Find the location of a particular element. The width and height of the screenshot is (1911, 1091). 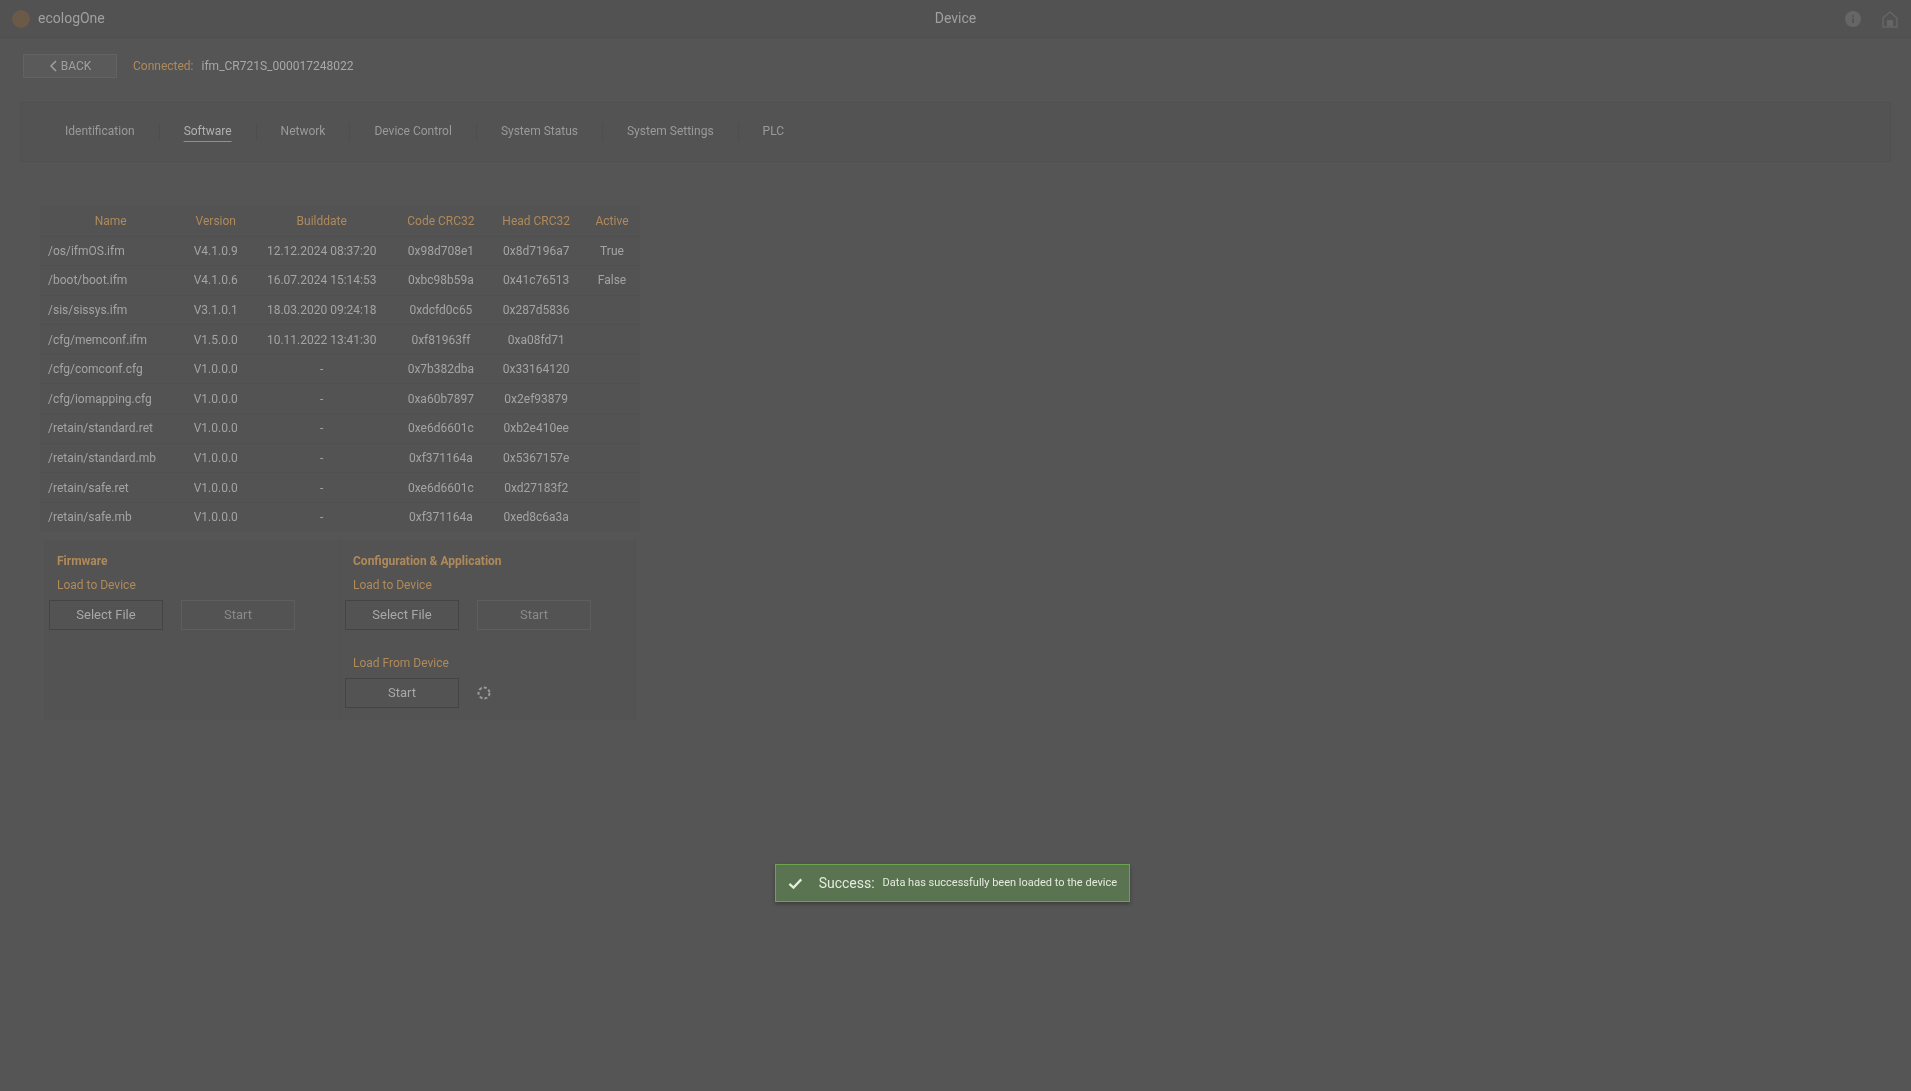

column-header: Version is located at coordinates (215, 221).